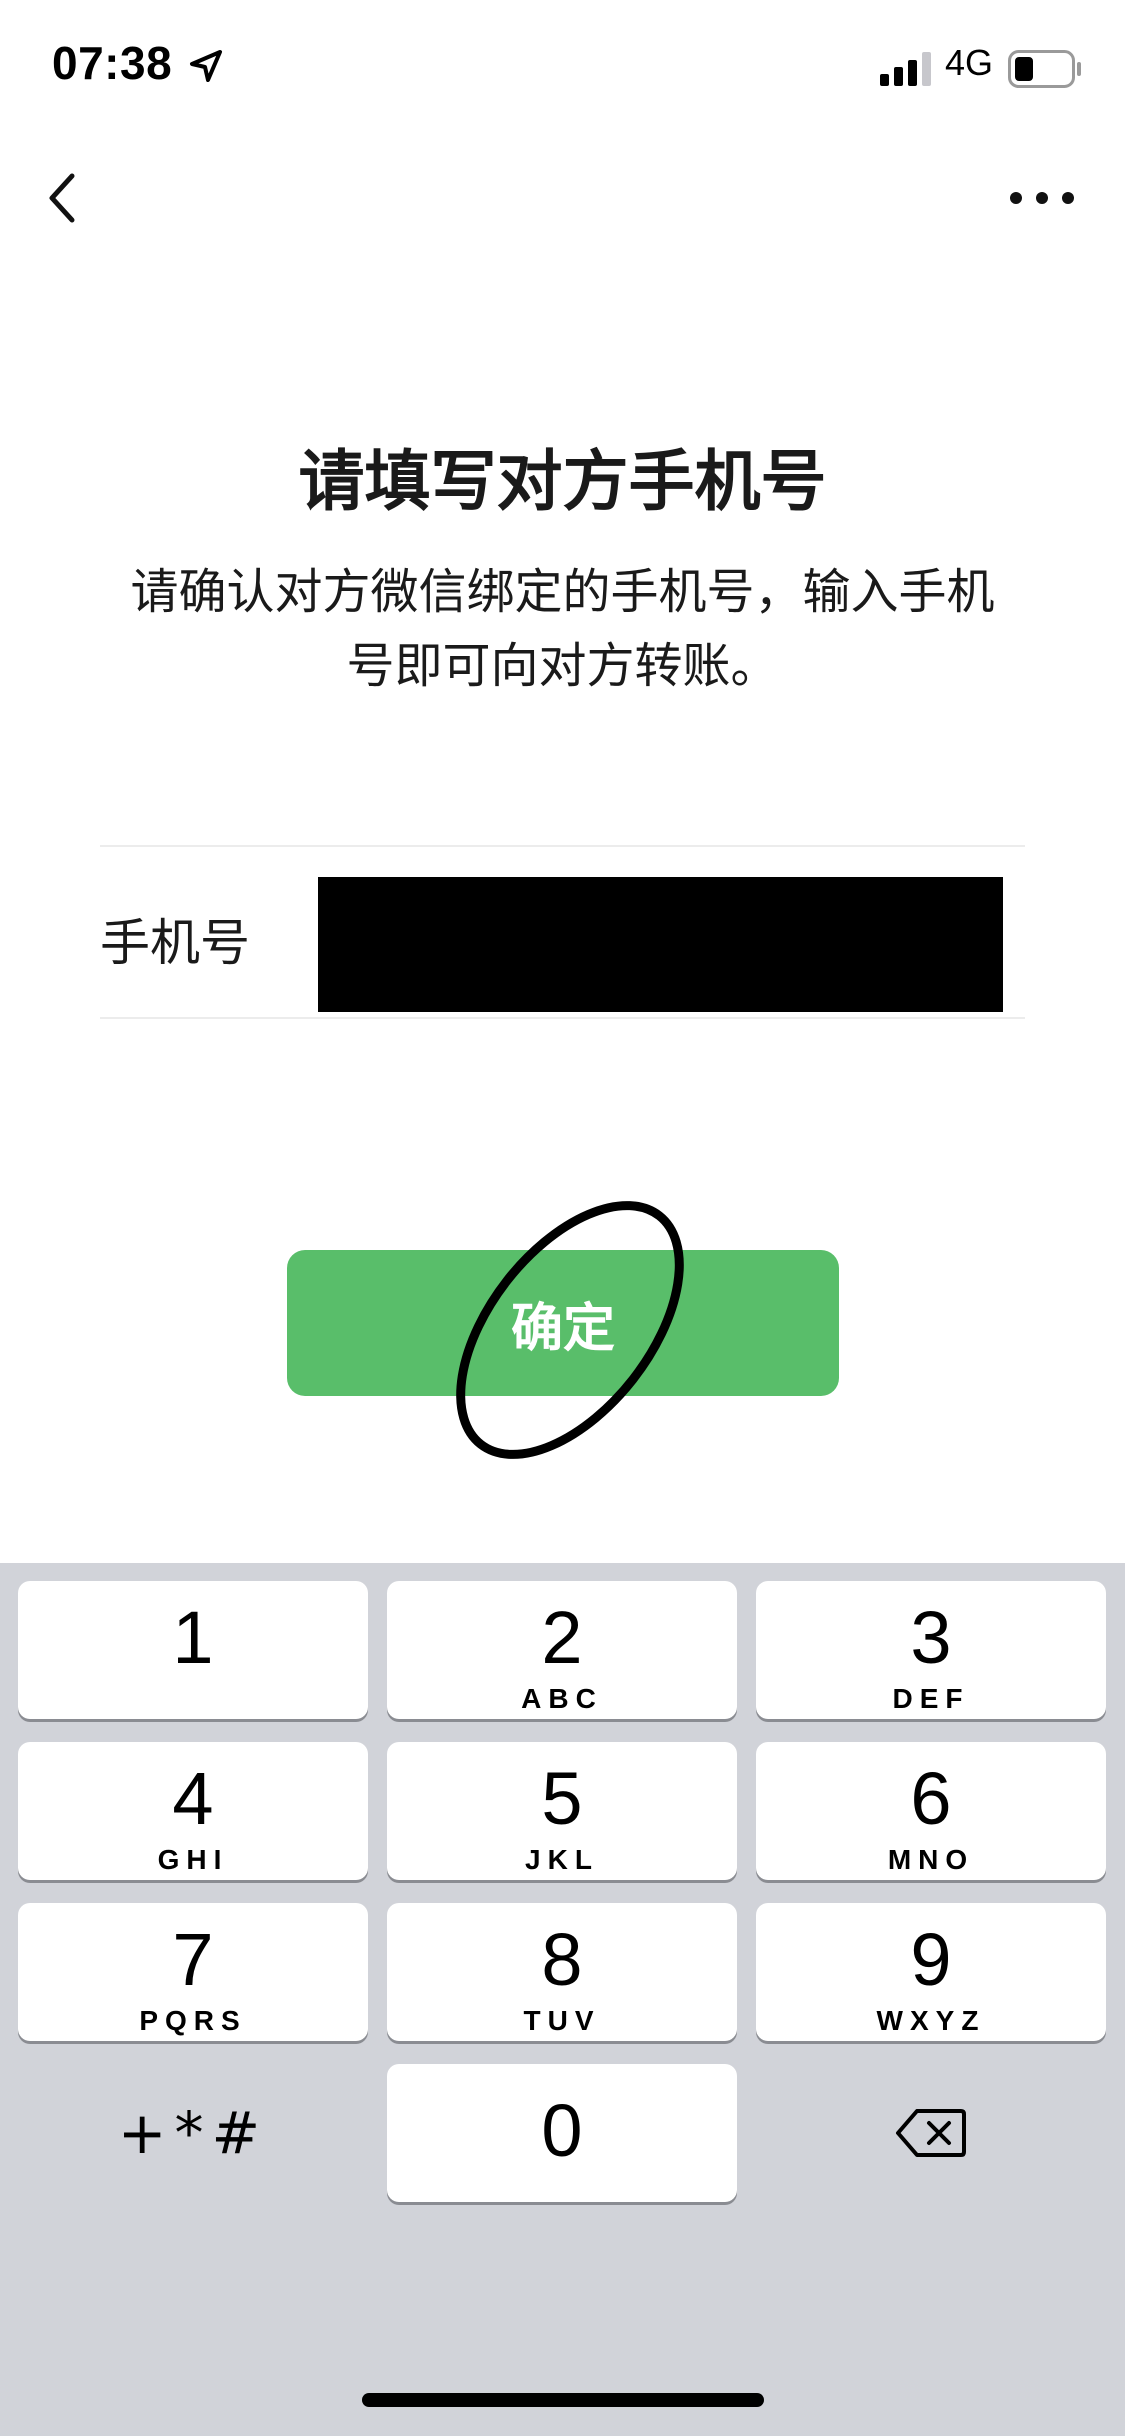 The height and width of the screenshot is (2436, 1125). What do you see at coordinates (931, 1859) in the screenshot?
I see `key-letters: MNO` at bounding box center [931, 1859].